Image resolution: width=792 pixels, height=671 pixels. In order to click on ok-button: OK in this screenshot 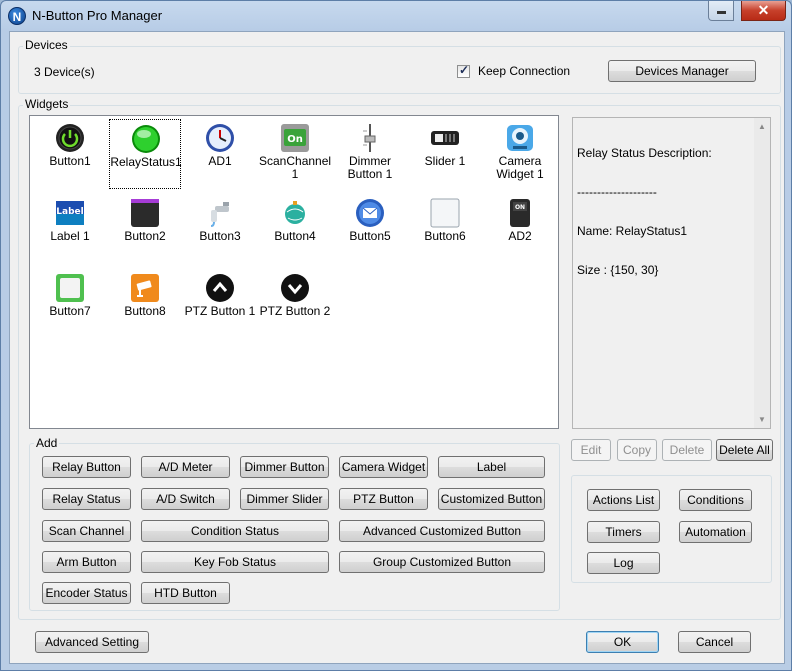, I will do `click(622, 642)`.